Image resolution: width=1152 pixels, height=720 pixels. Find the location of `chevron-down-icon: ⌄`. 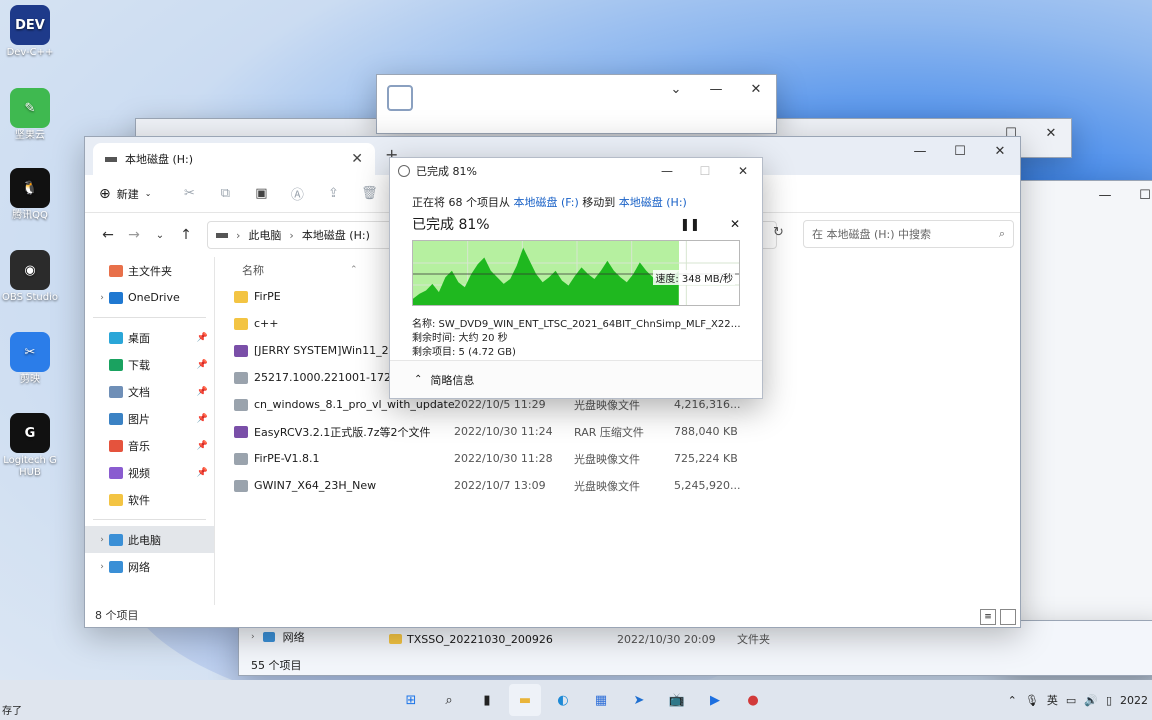

chevron-down-icon: ⌄ is located at coordinates (676, 89).